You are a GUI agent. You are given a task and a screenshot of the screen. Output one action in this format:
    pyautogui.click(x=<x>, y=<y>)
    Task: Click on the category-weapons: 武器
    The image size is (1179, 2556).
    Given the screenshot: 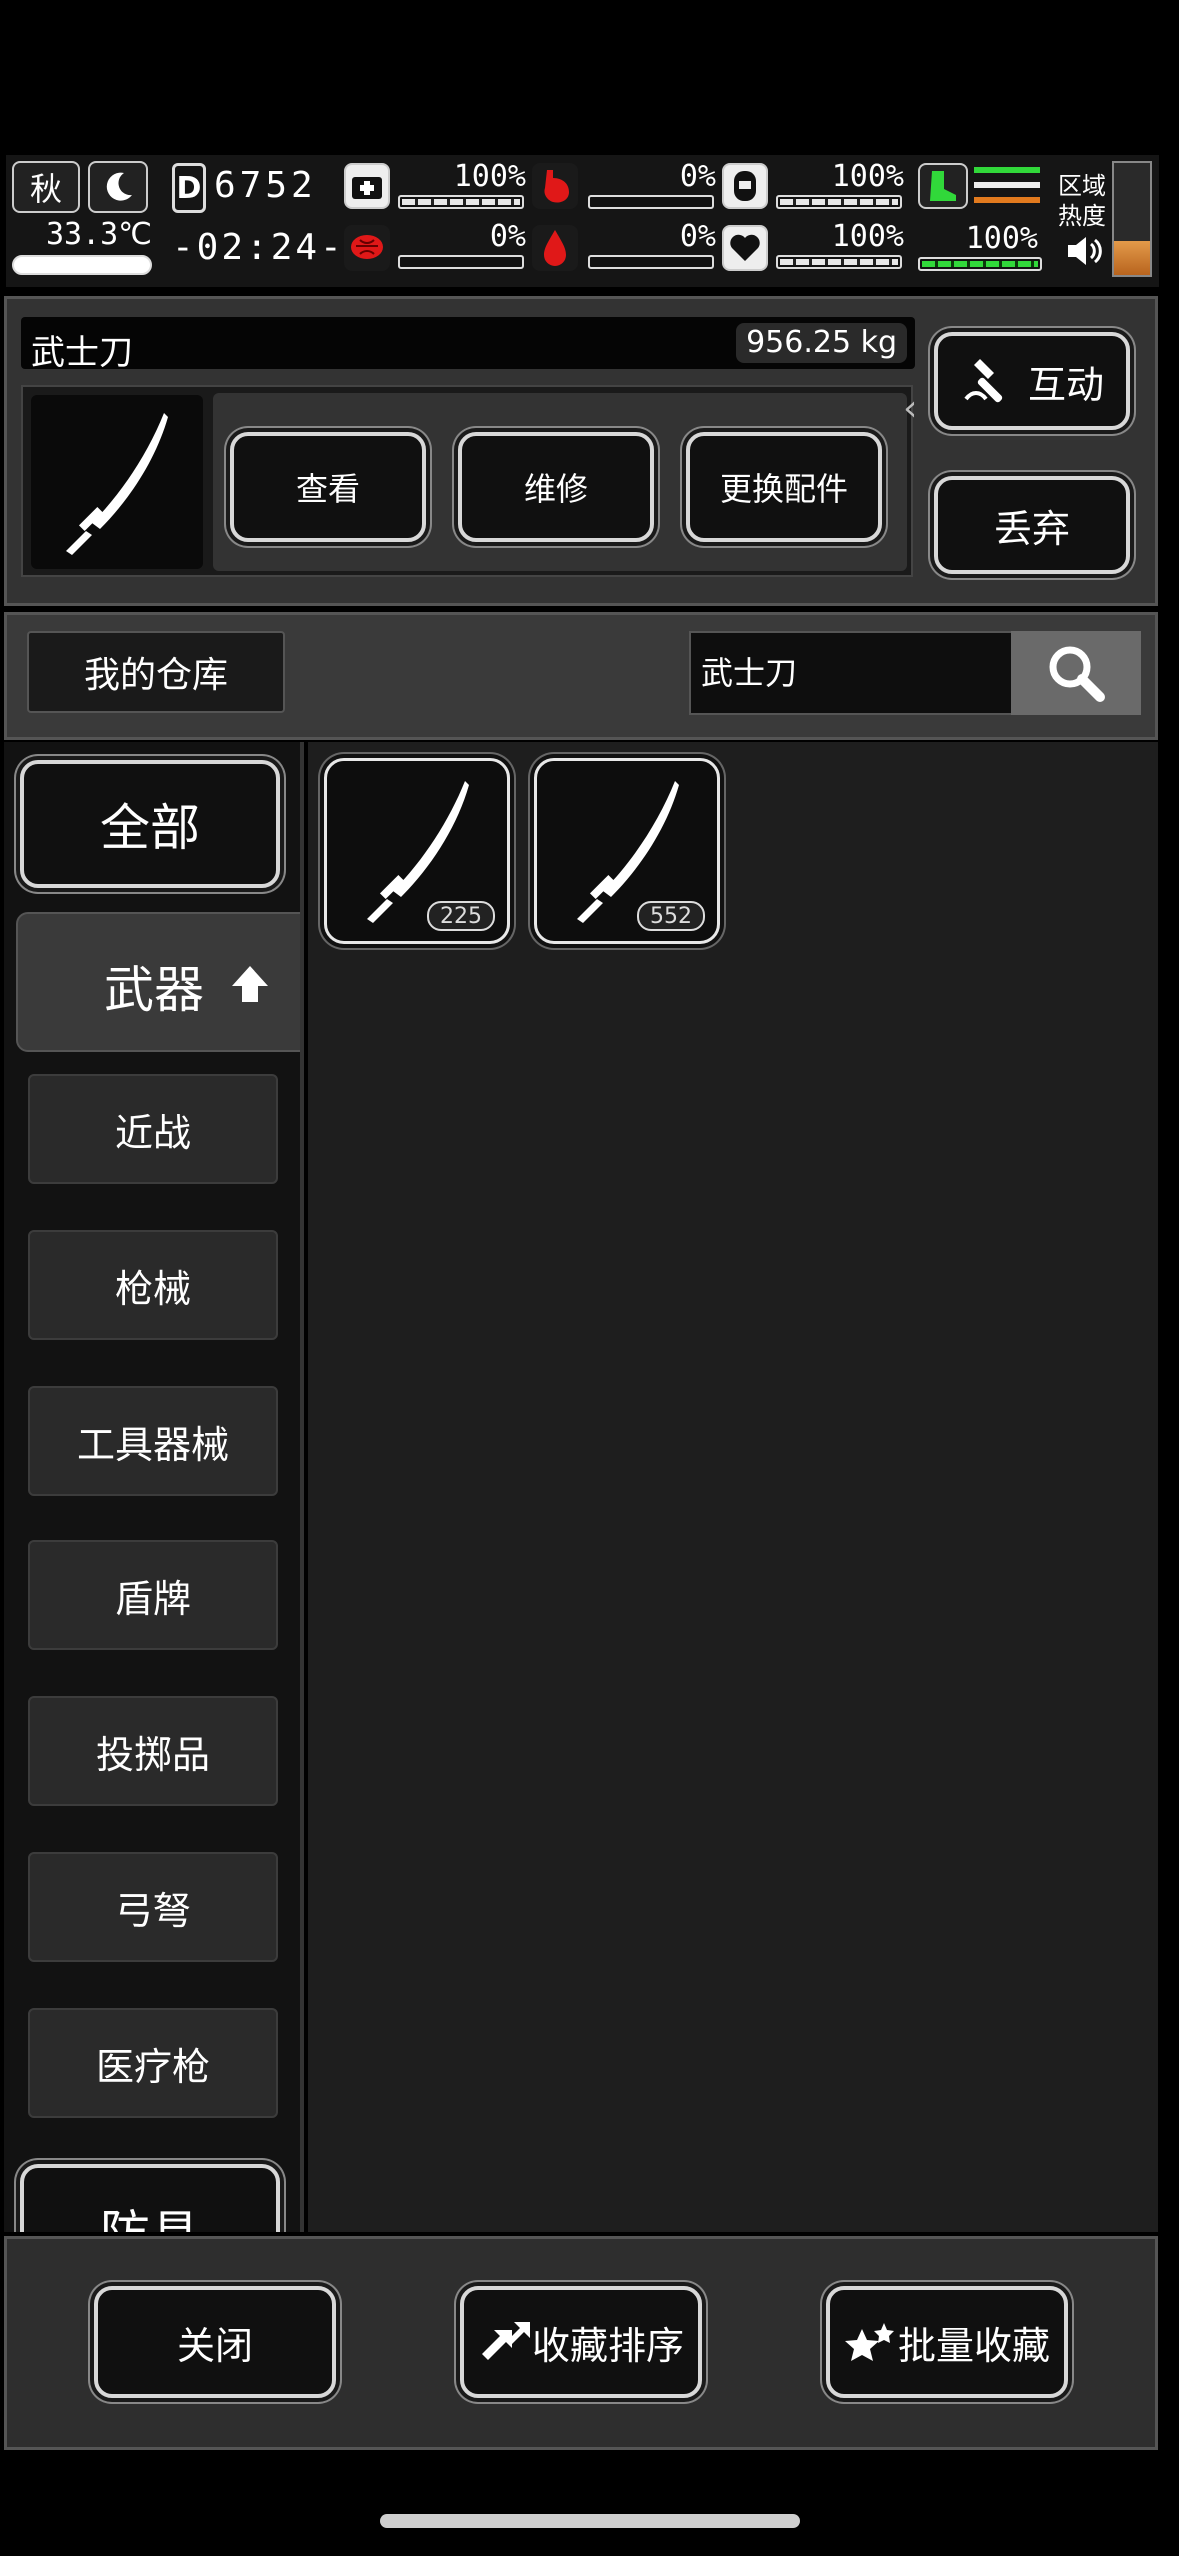 What is the action you would take?
    pyautogui.click(x=158, y=982)
    